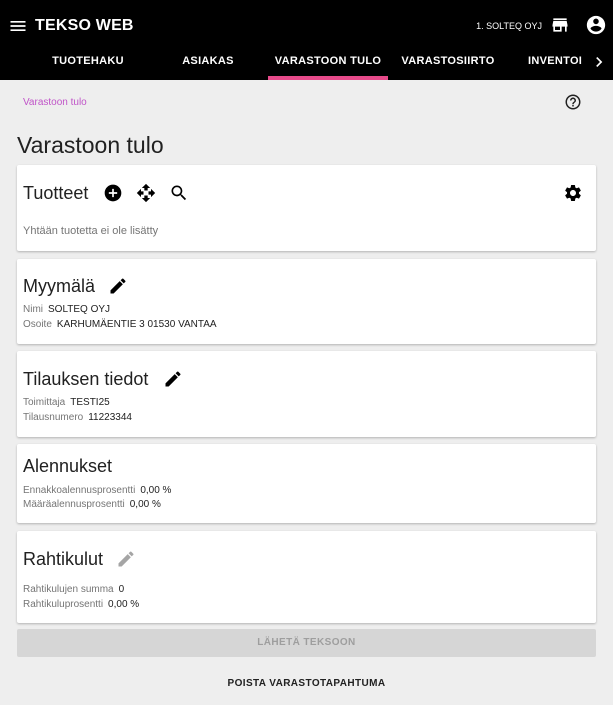 The width and height of the screenshot is (613, 705). What do you see at coordinates (68, 589) in the screenshot?
I see `freight-sum-label: Rahtikulujen summa` at bounding box center [68, 589].